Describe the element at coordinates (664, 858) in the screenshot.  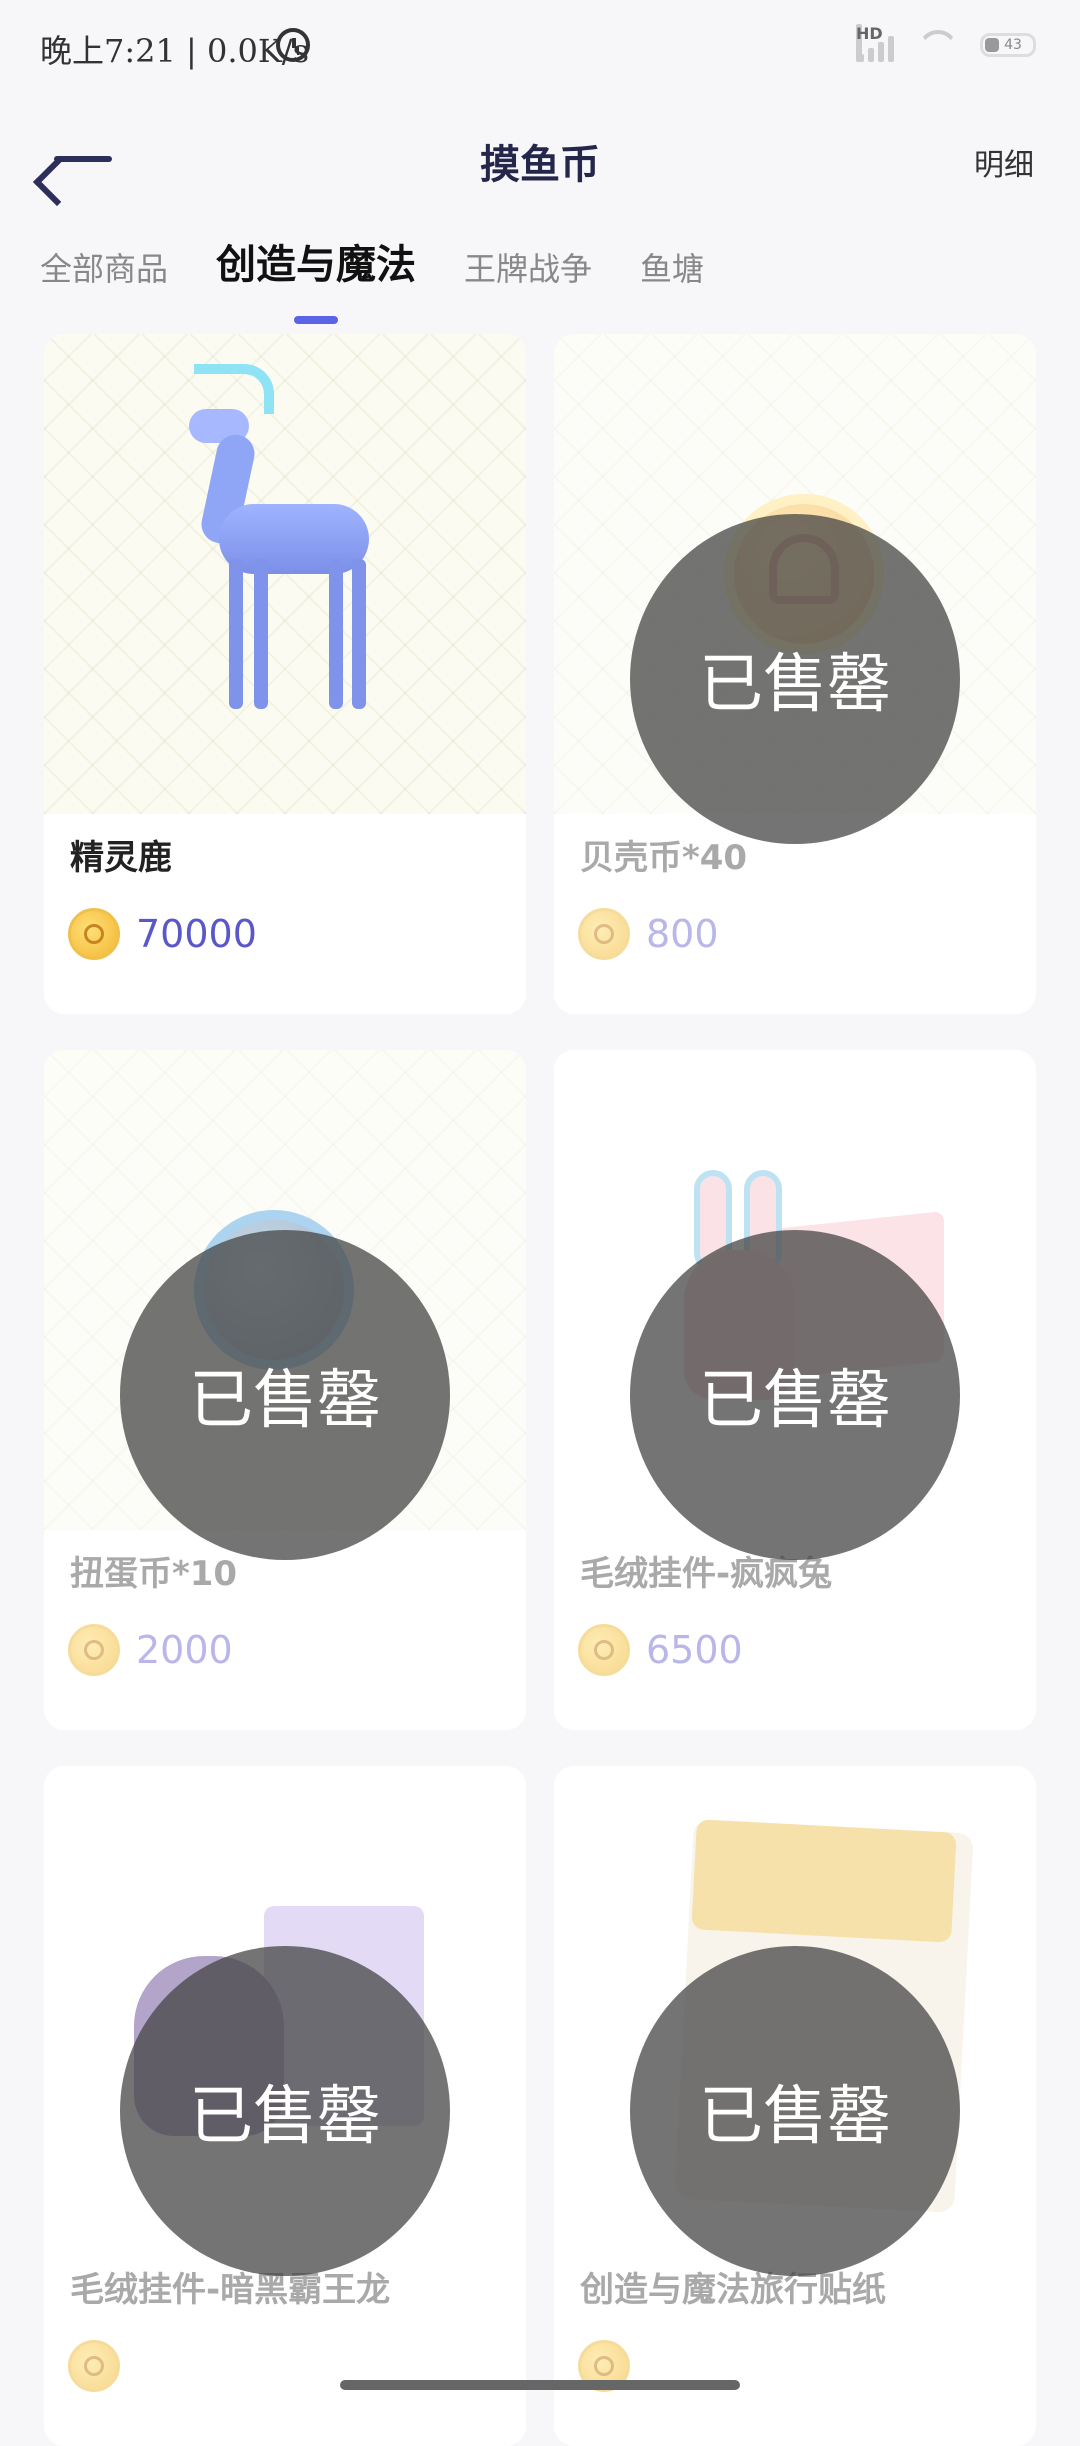
I see `product-name: 贝壳币*40` at that location.